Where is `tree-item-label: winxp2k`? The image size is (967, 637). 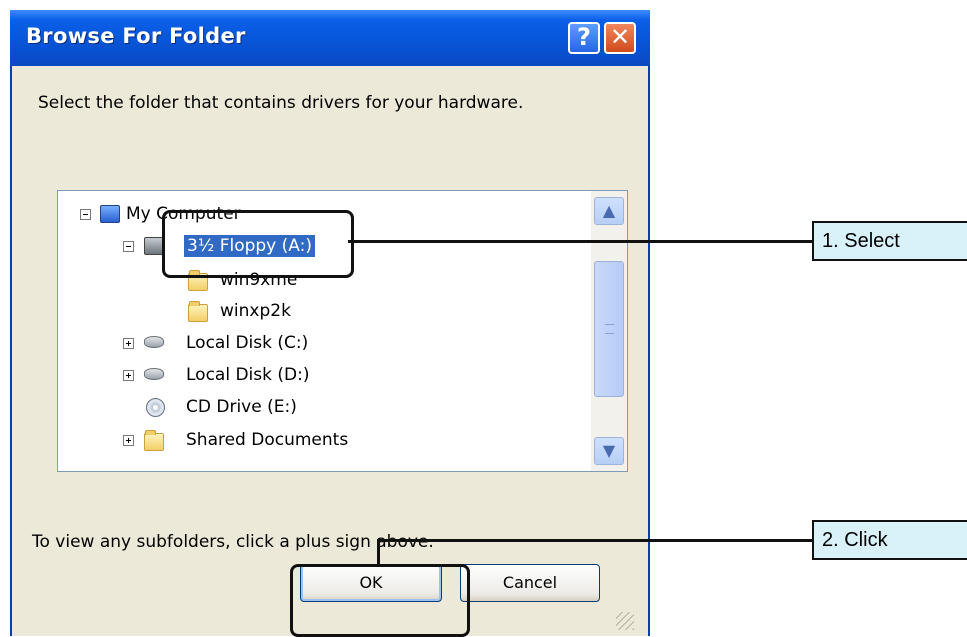 tree-item-label: winxp2k is located at coordinates (255, 311).